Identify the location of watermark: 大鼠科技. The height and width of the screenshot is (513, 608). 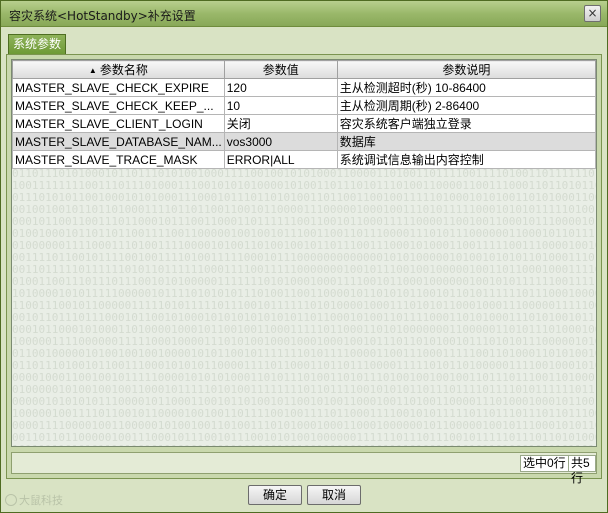
(34, 500).